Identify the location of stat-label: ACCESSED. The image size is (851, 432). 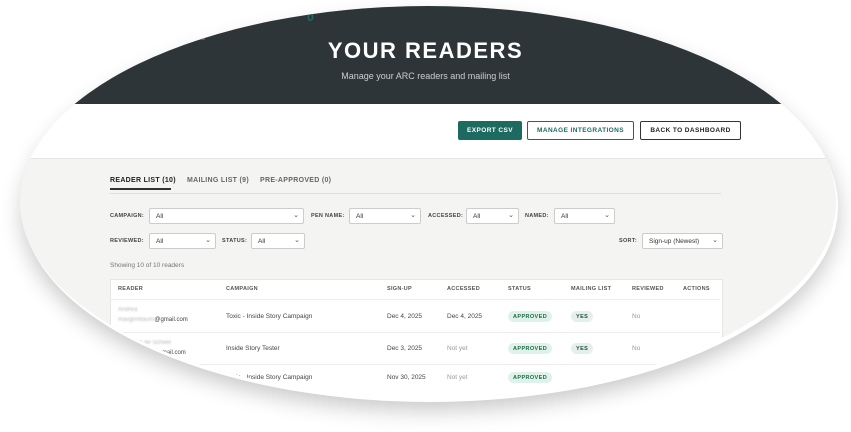
(248, 31).